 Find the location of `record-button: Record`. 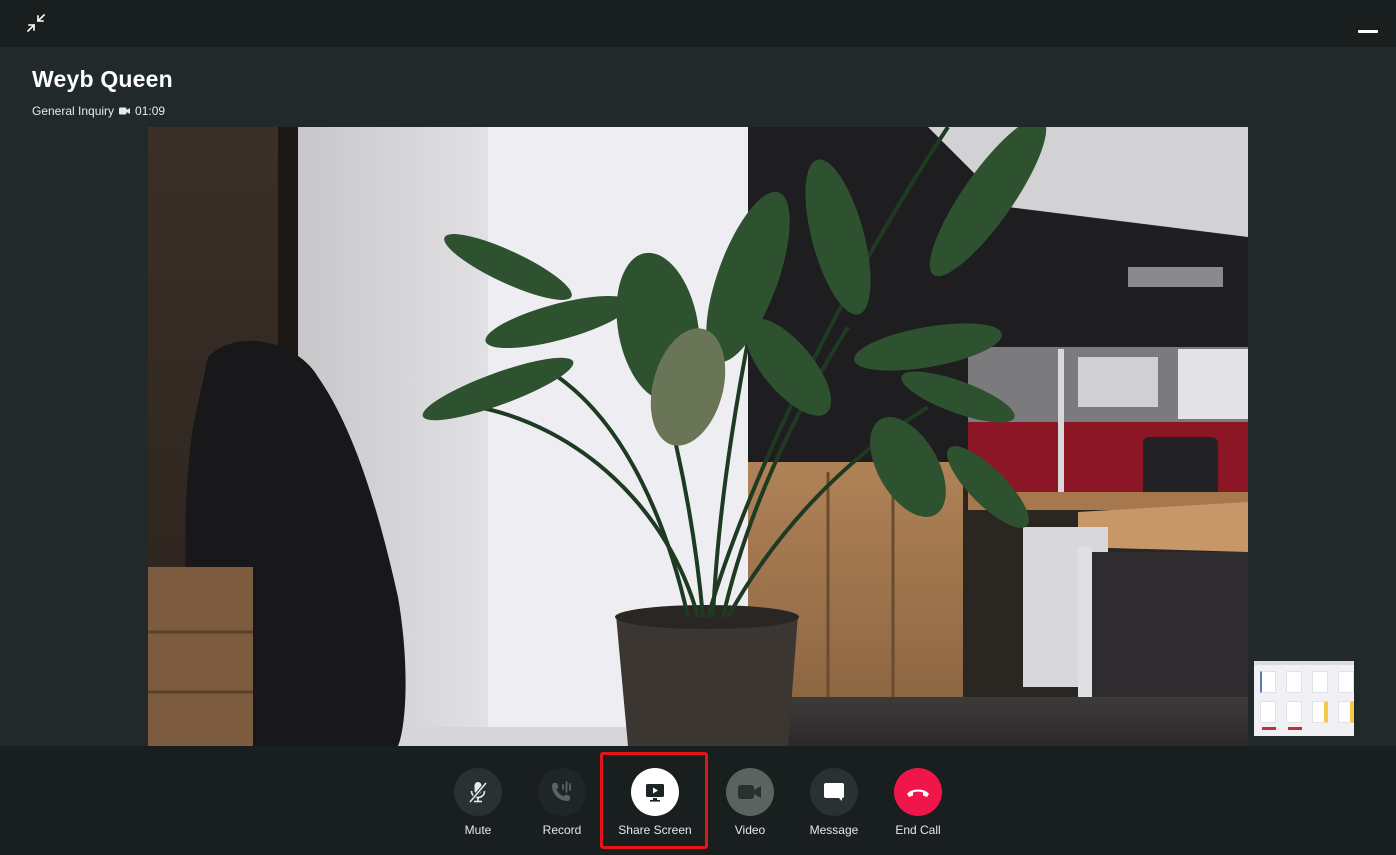

record-button: Record is located at coordinates (562, 802).